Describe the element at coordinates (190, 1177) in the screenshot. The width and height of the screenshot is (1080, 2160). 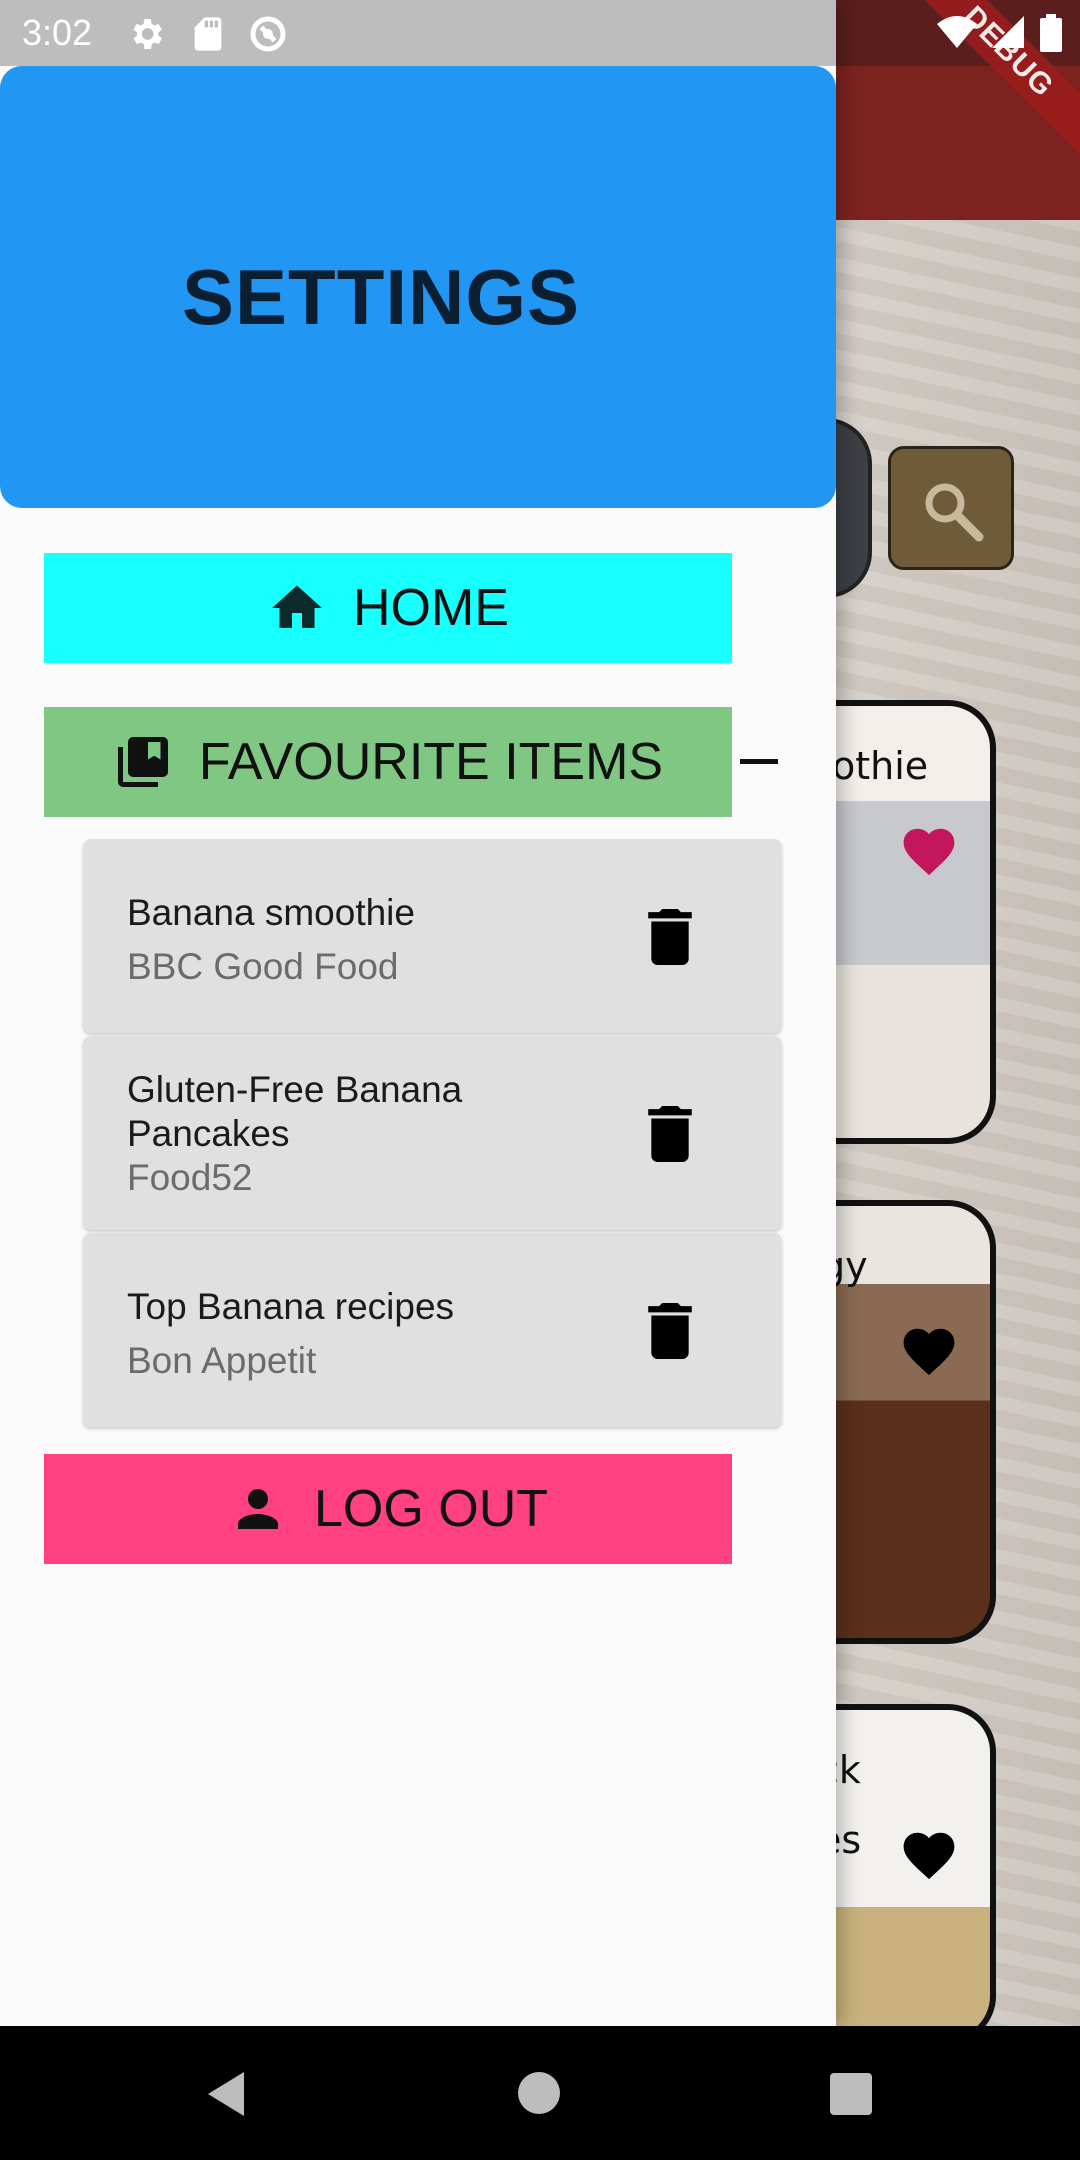
I see `favourite-item-source: Food52` at that location.